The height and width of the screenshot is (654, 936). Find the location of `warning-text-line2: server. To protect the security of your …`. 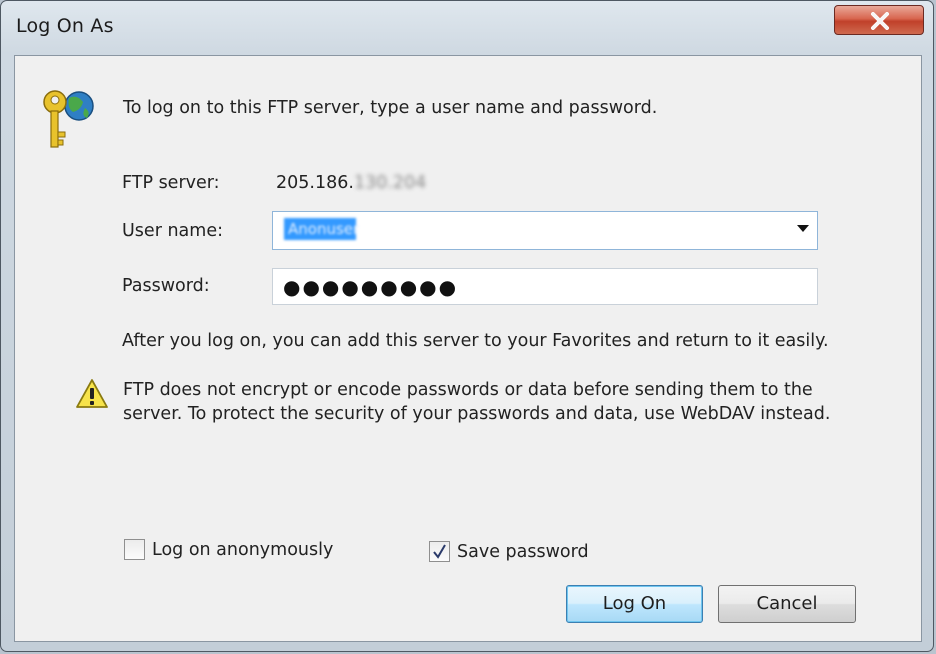

warning-text-line2: server. To protect the security of your … is located at coordinates (477, 414).